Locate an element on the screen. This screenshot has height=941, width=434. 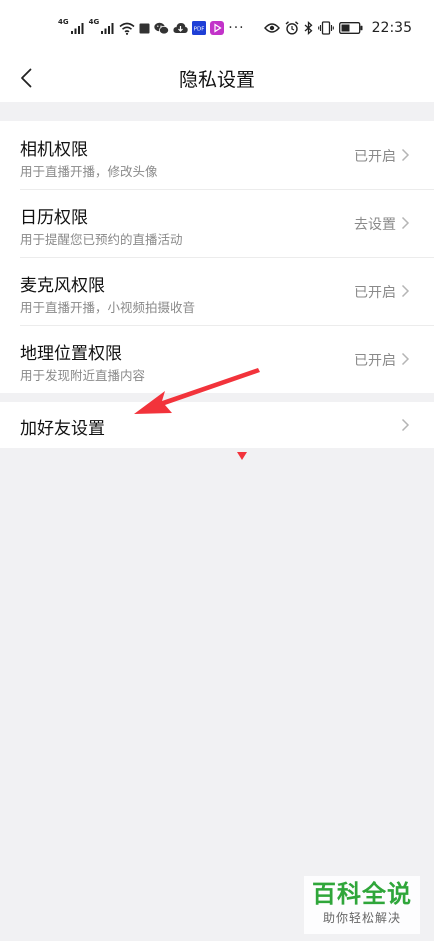
row-status: 去设置 is located at coordinates (375, 225).